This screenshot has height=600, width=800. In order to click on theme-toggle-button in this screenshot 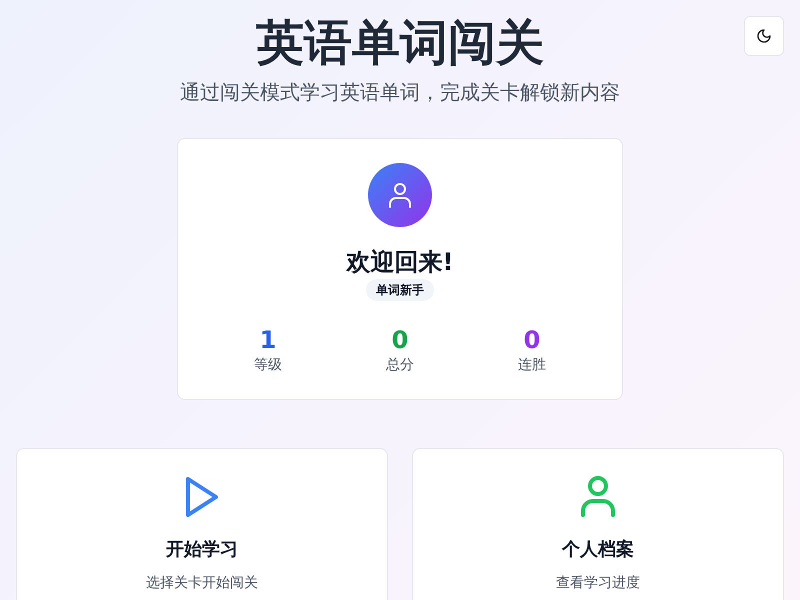, I will do `click(764, 36)`.